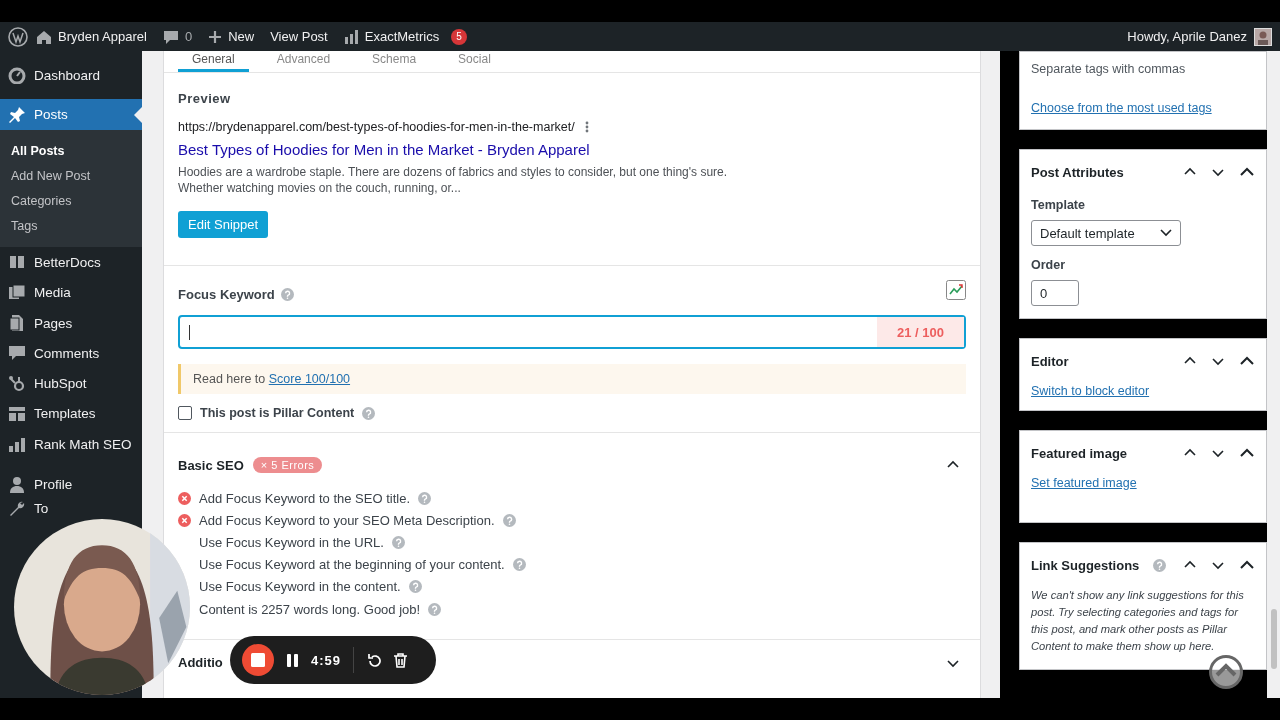 The height and width of the screenshot is (720, 1280). I want to click on sidebar-menu-item: Pages, so click(71, 323).